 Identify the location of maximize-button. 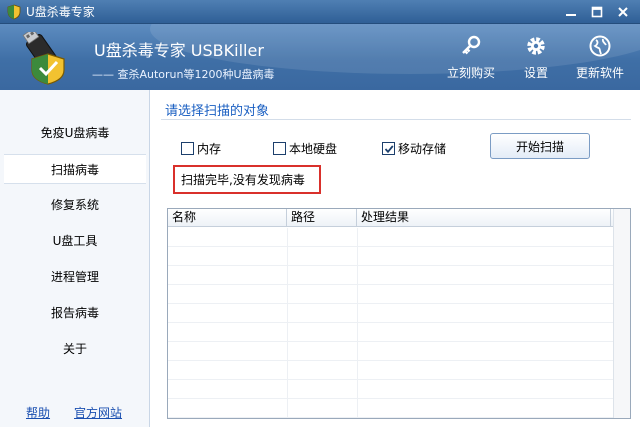
(597, 12).